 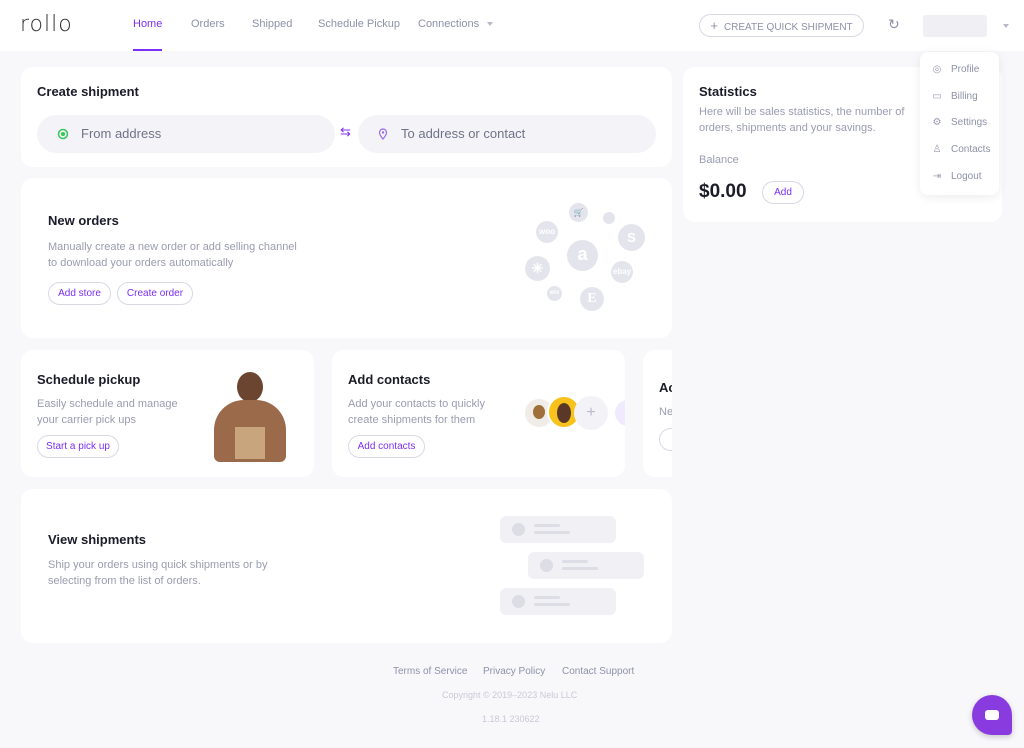 I want to click on menu-item-profile: ◎ Profile, so click(x=955, y=70).